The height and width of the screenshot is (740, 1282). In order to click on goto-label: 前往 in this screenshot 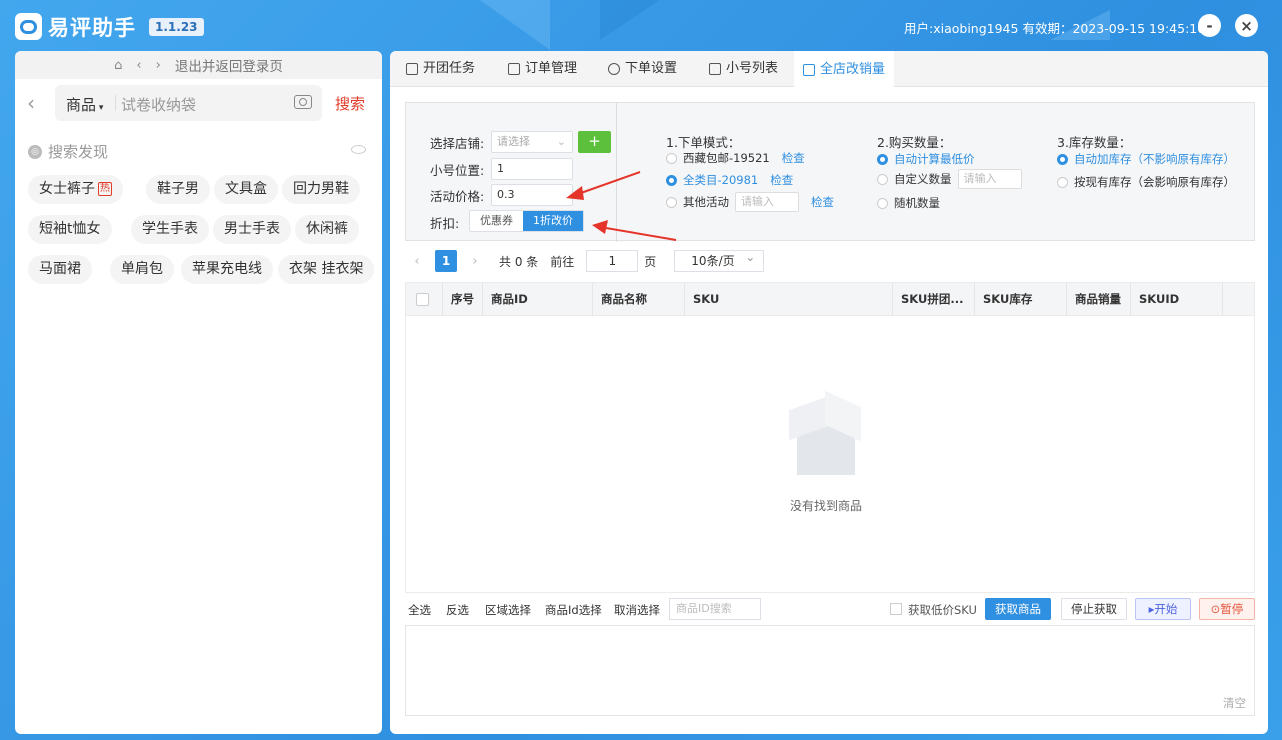, I will do `click(562, 261)`.